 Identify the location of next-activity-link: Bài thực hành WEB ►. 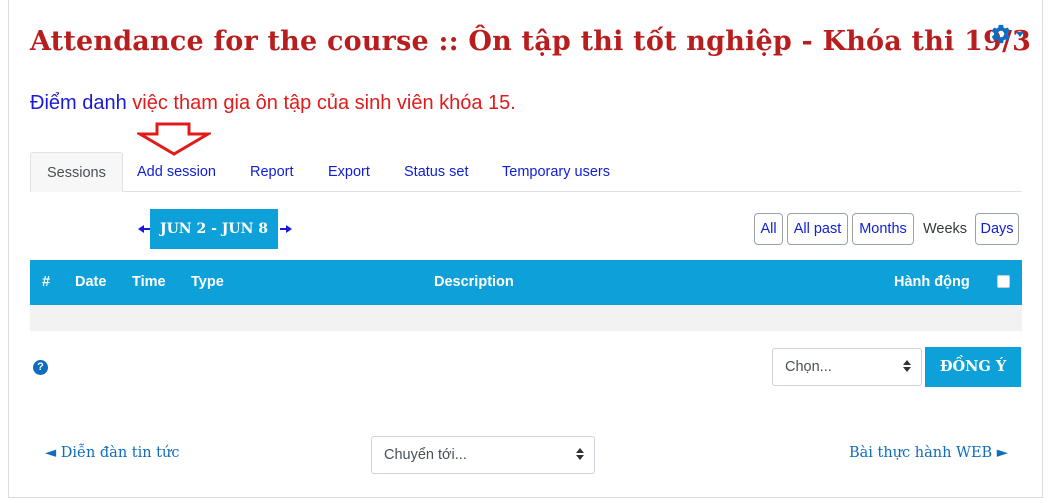
(928, 453).